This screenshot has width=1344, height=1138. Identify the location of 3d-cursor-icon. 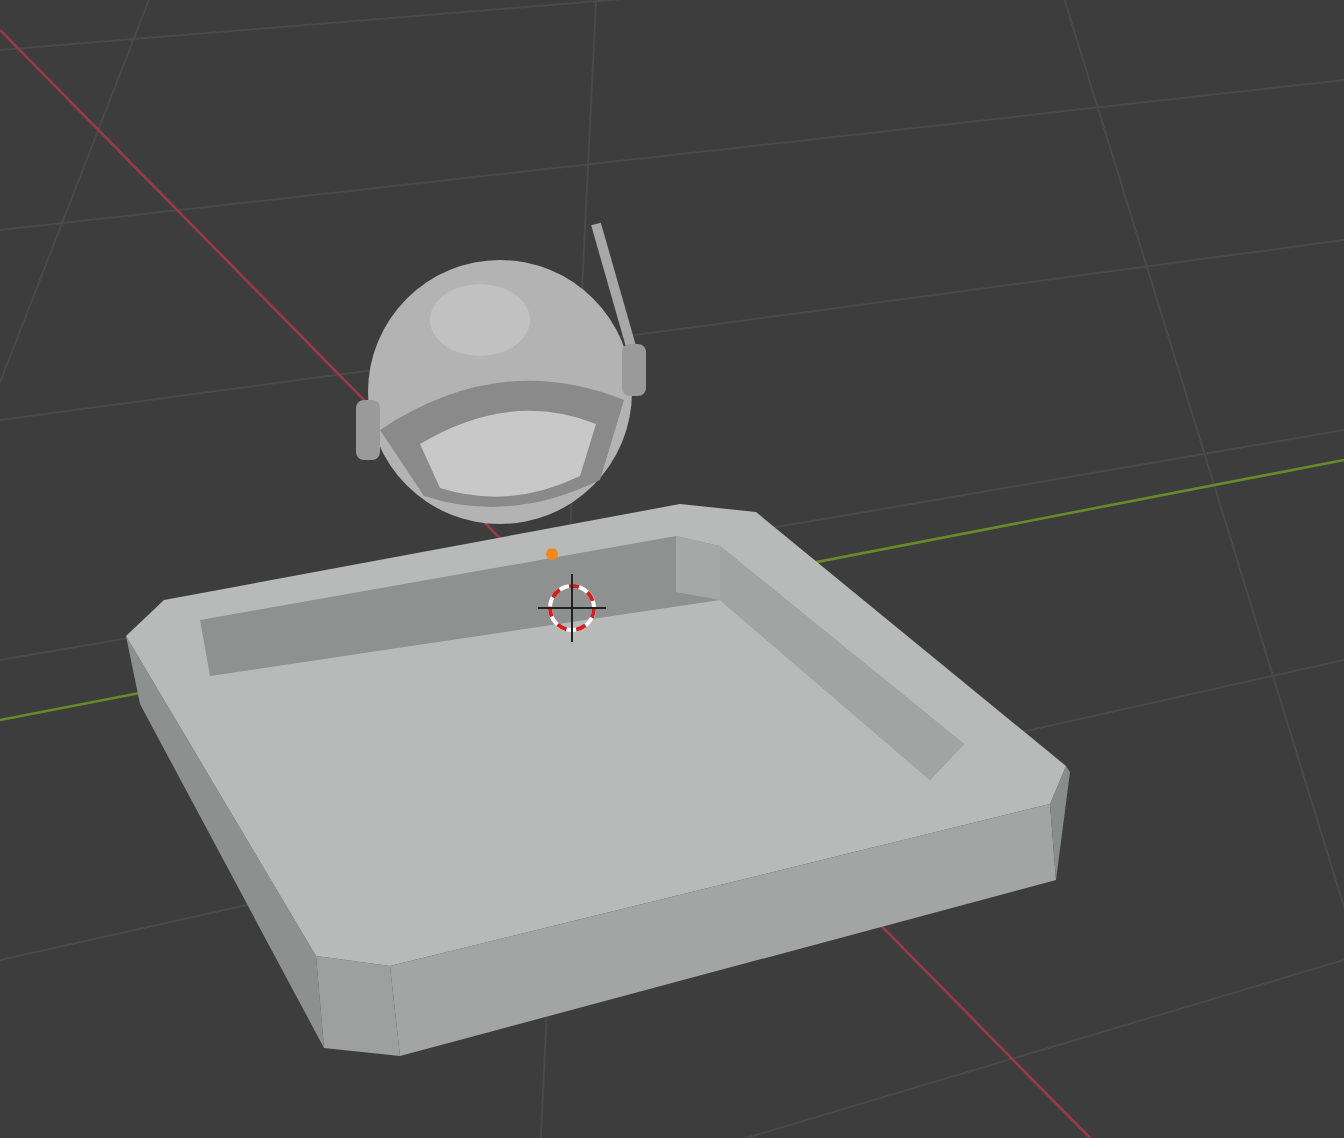
(572, 608).